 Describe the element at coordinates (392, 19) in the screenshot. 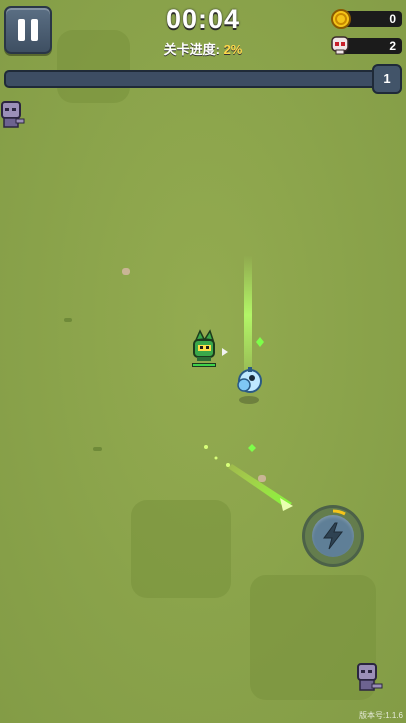

I see `coin-count: 0` at that location.